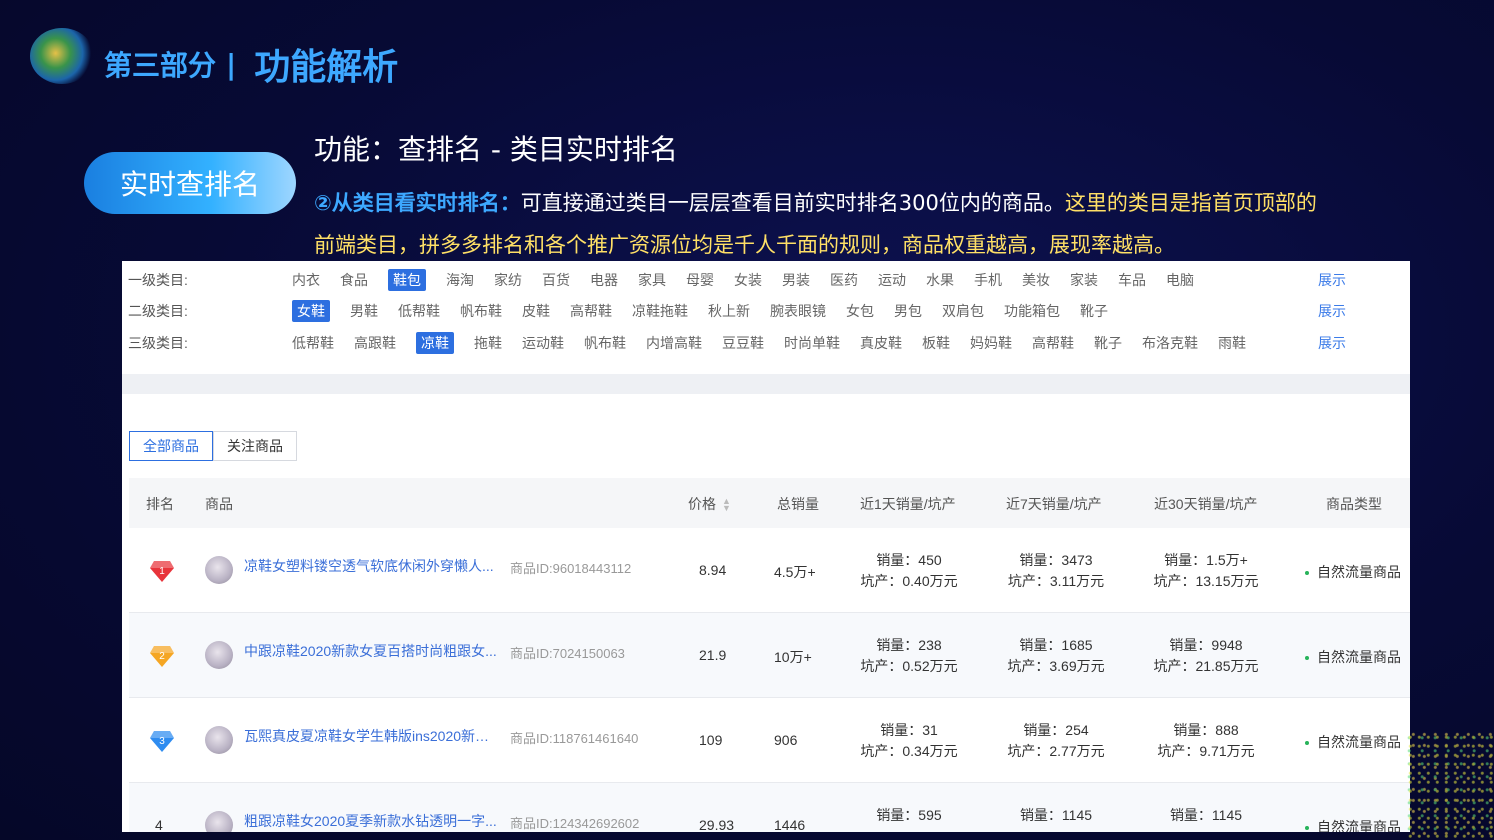  What do you see at coordinates (748, 280) in the screenshot?
I see `category-level1-item: 女装` at bounding box center [748, 280].